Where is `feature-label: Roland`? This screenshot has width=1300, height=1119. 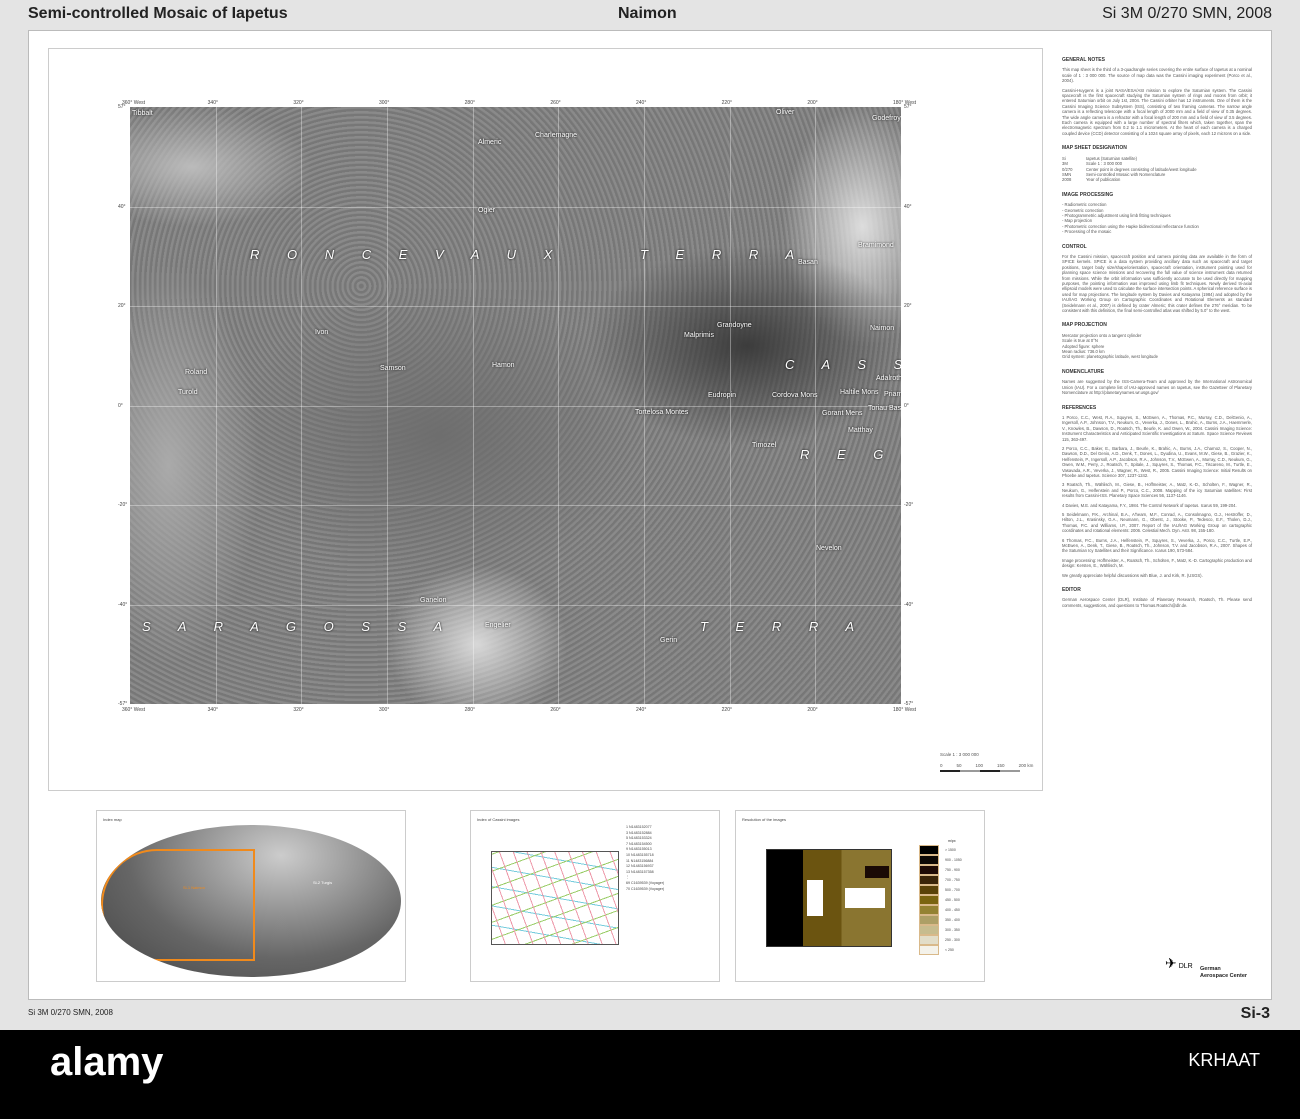 feature-label: Roland is located at coordinates (196, 372).